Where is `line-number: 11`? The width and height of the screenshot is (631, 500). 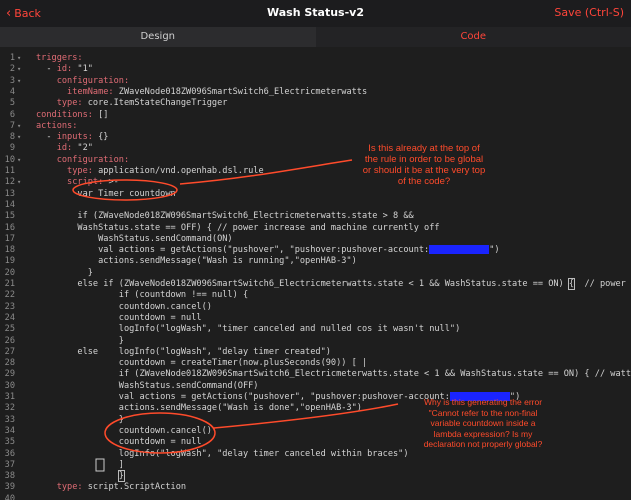 line-number: 11 is located at coordinates (9, 171).